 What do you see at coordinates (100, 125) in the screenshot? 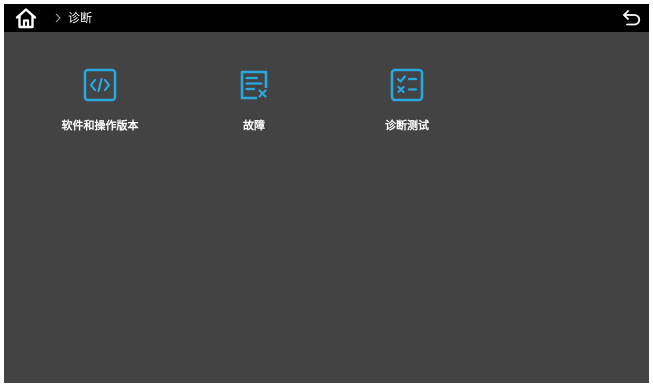
I see `tile-label: 软件和操作版本` at bounding box center [100, 125].